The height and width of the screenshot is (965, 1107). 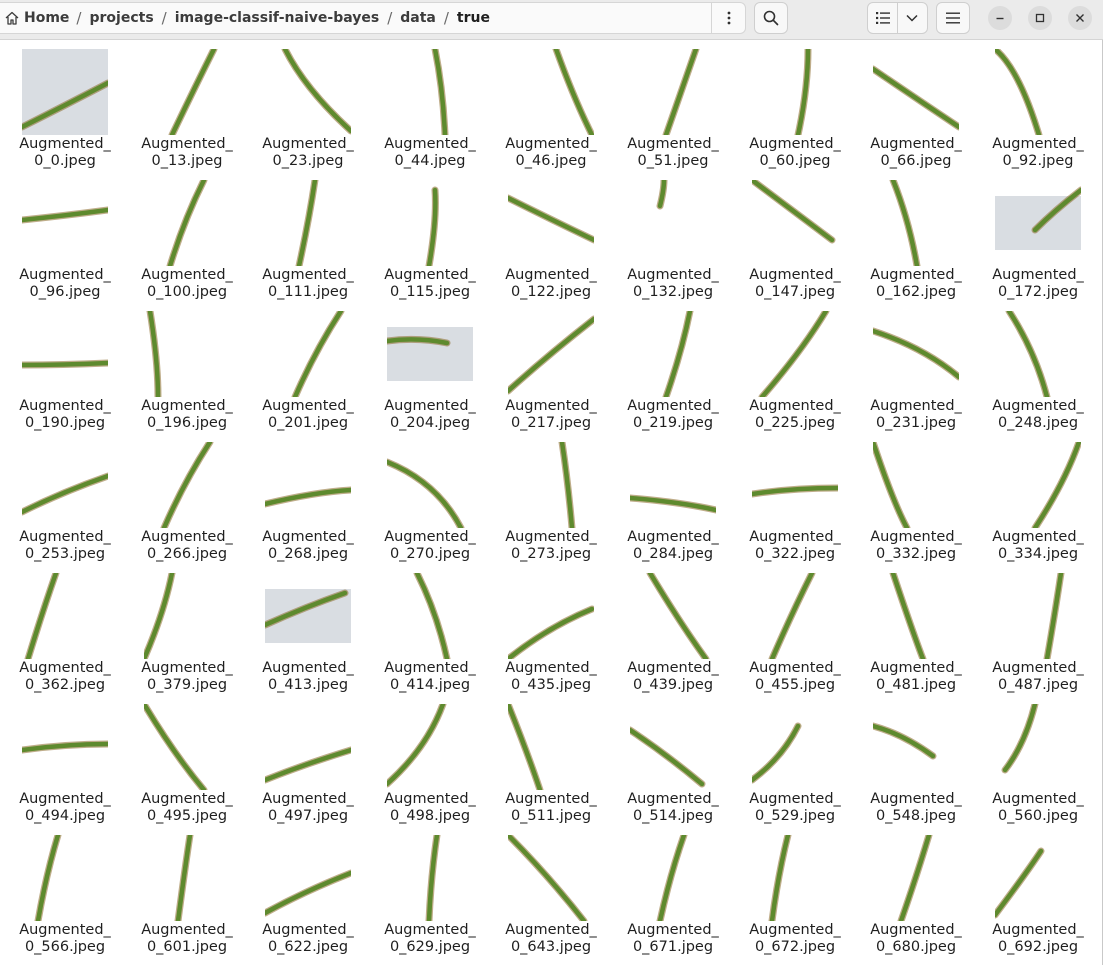 I want to click on file-item: Augmented_ 0_44.jpeg, so click(x=430, y=112).